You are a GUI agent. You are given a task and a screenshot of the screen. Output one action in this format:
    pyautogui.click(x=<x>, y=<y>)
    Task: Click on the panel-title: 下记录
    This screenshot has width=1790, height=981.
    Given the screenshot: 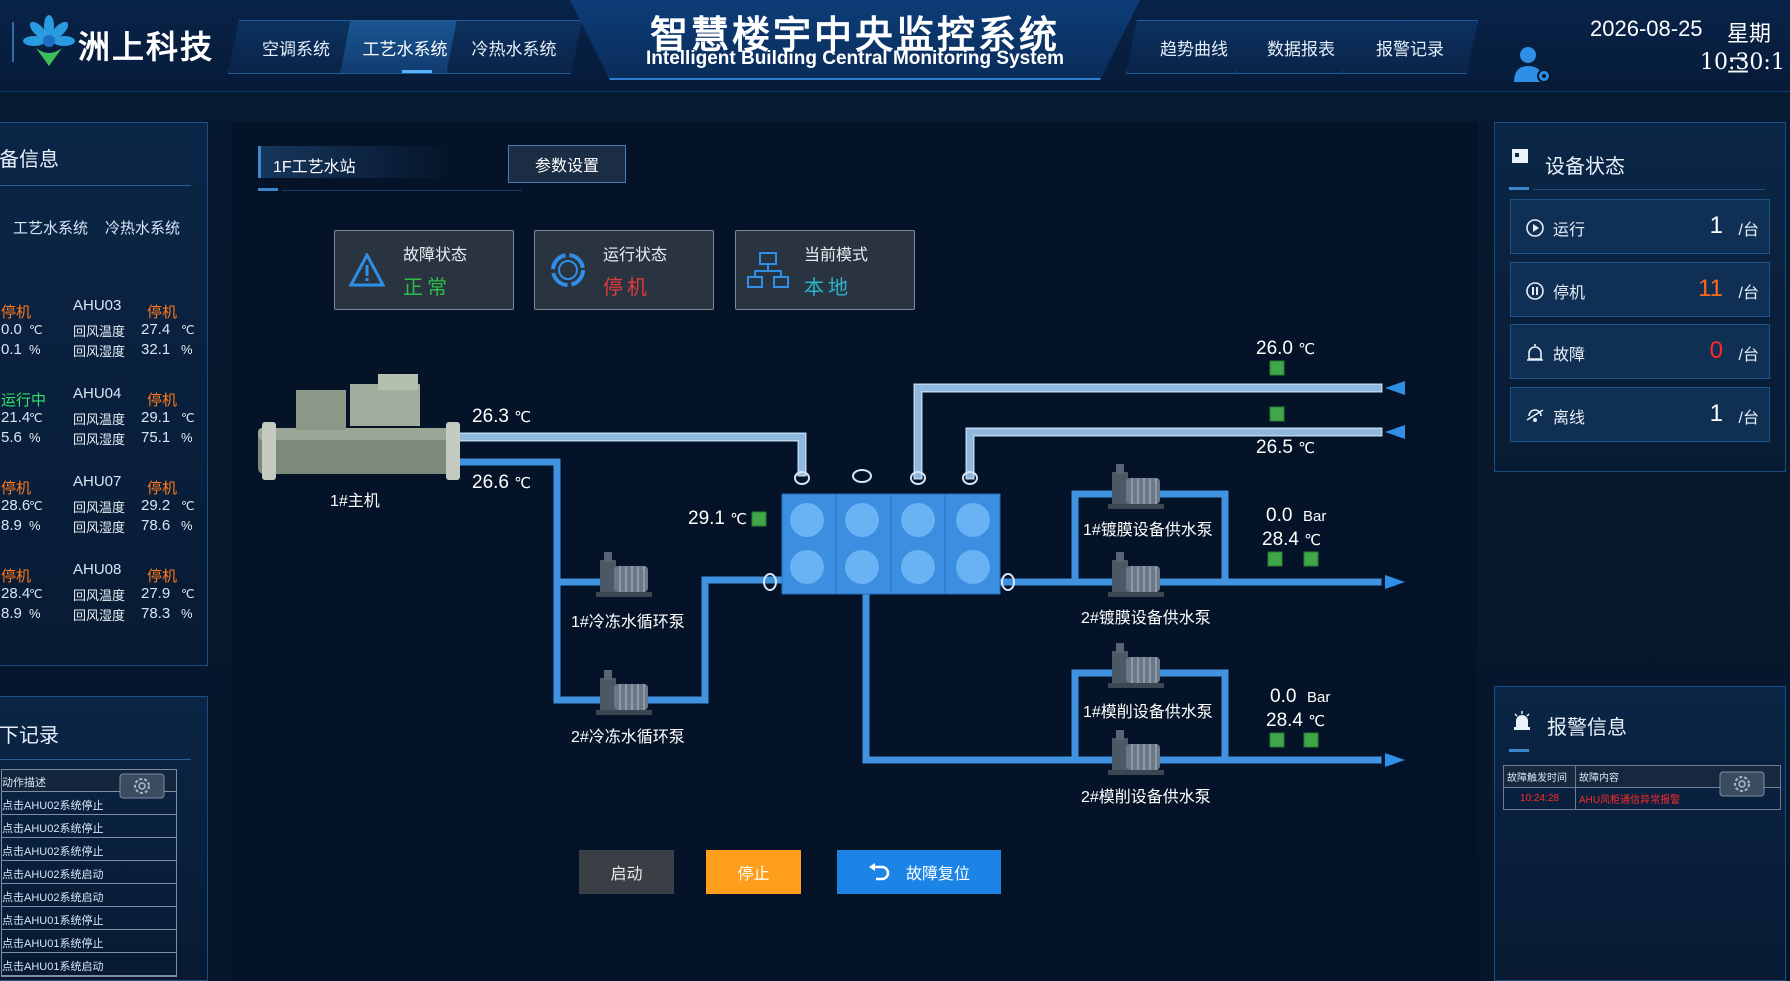 What is the action you would take?
    pyautogui.click(x=29, y=736)
    